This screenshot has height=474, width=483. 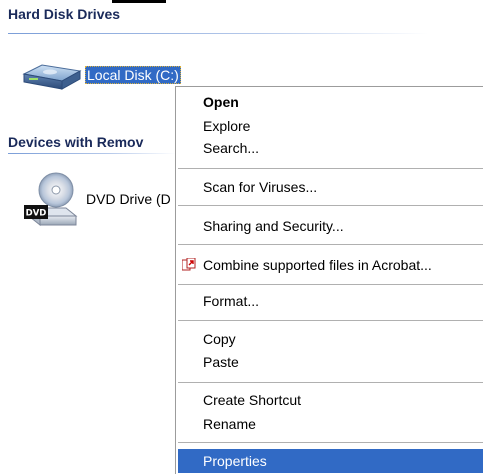 I want to click on drive-local-disk-c: Local Disk (C:), so click(x=110, y=76).